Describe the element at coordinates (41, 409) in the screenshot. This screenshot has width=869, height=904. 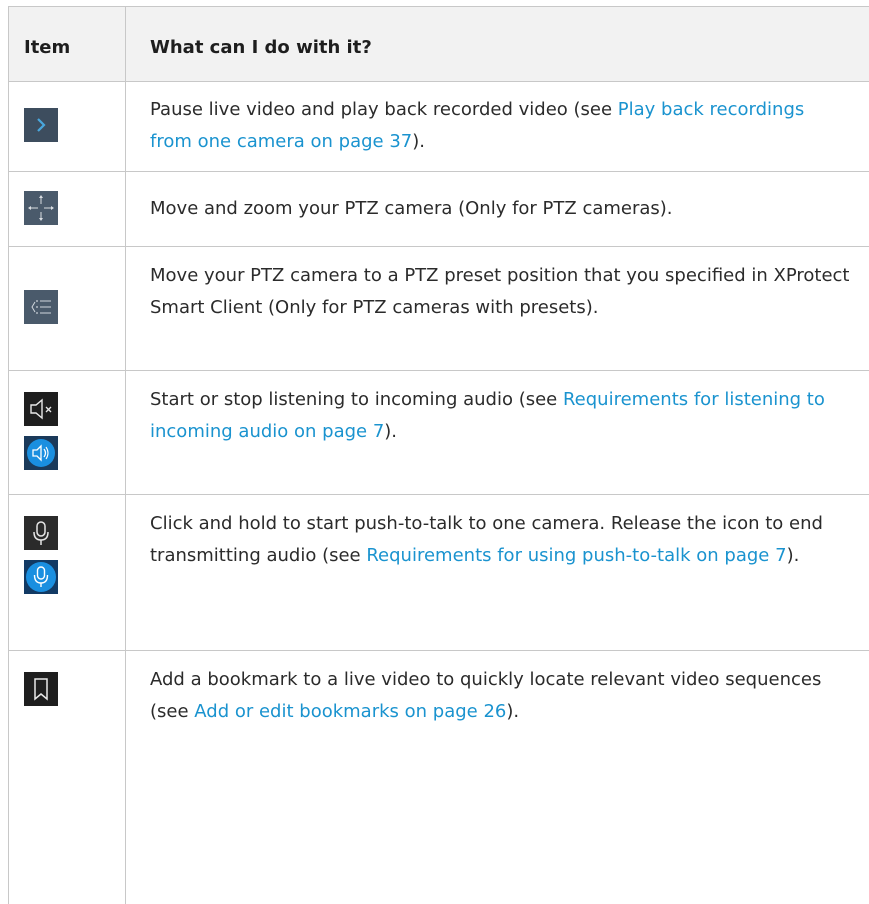
I see `speaker-muted-icon` at that location.